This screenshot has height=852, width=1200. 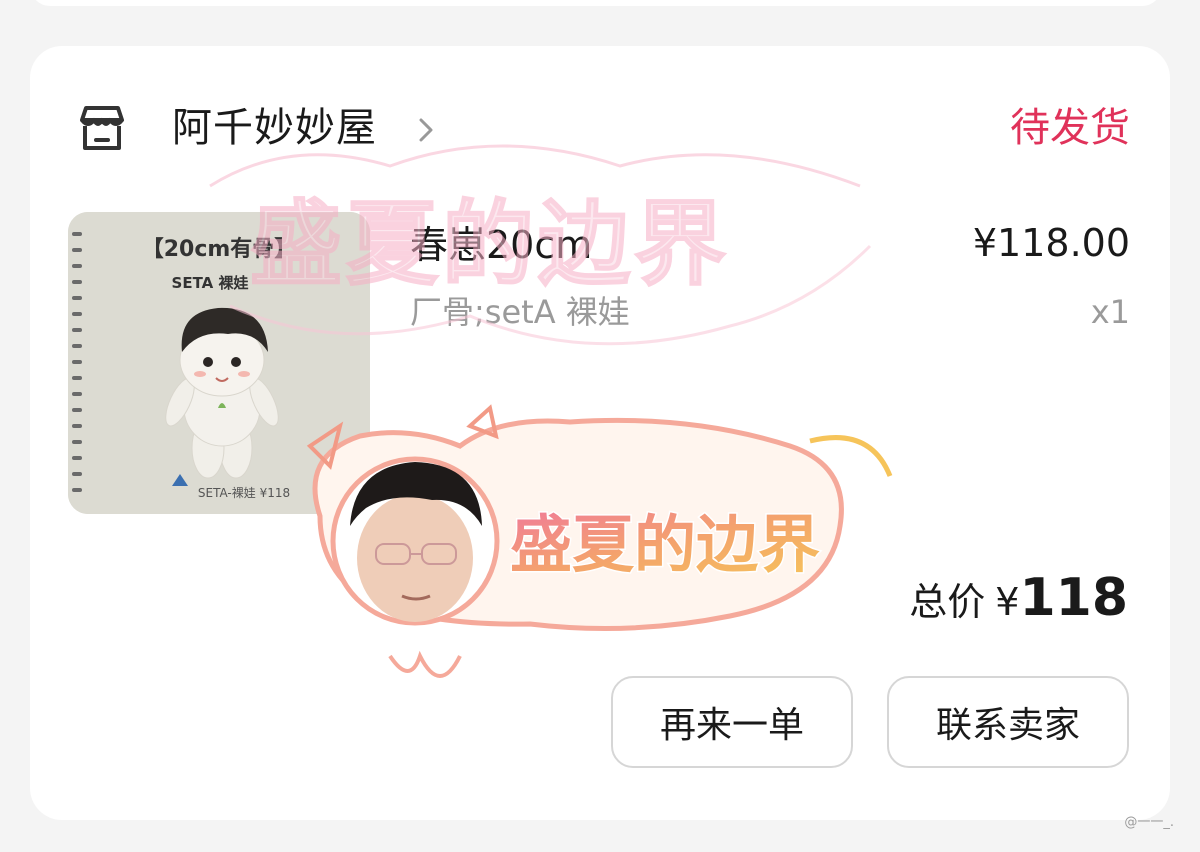 What do you see at coordinates (947, 602) in the screenshot?
I see `total-label: 总价` at bounding box center [947, 602].